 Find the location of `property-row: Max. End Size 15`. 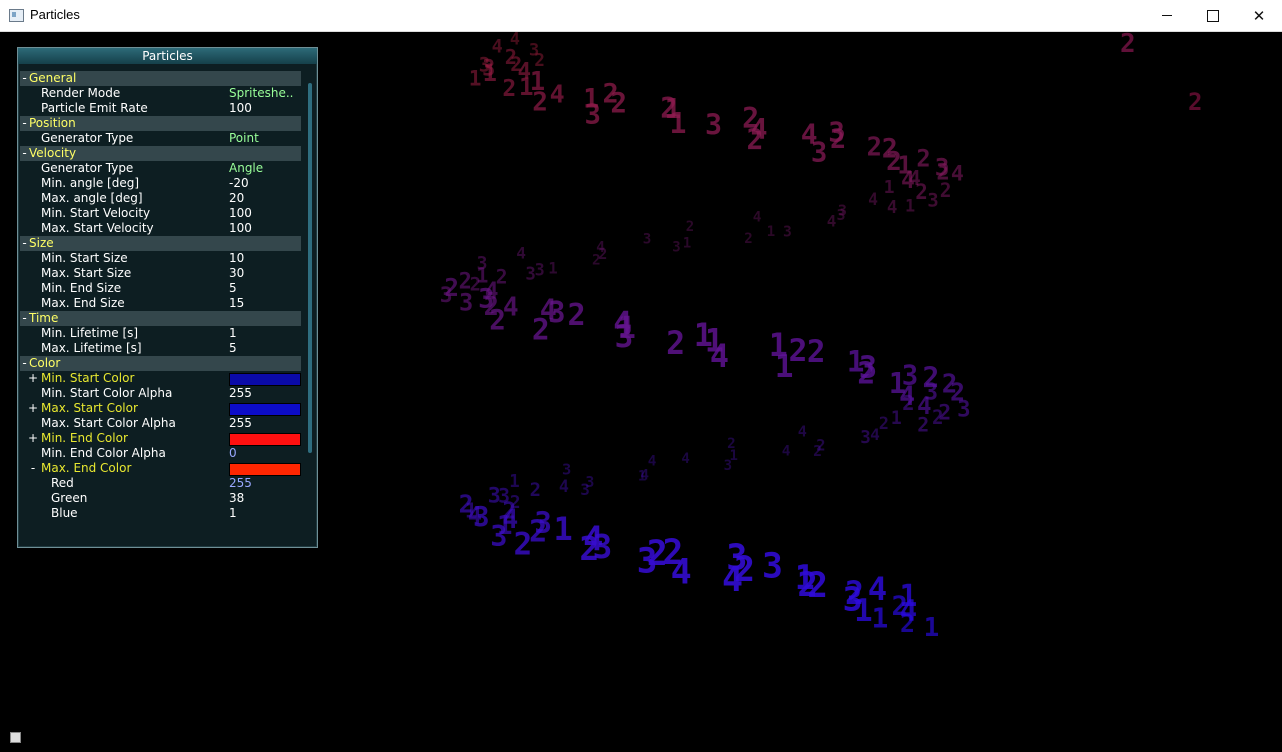

property-row: Max. End Size 15 is located at coordinates (159, 303).